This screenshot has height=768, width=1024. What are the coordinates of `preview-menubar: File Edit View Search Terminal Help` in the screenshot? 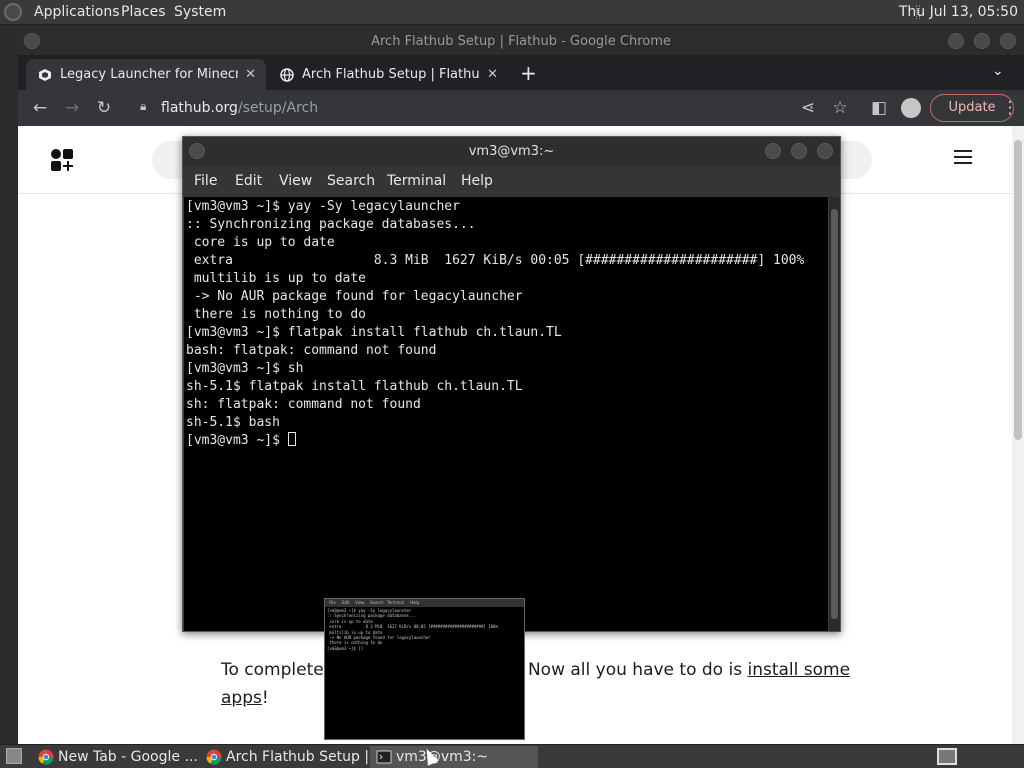 It's located at (424, 603).